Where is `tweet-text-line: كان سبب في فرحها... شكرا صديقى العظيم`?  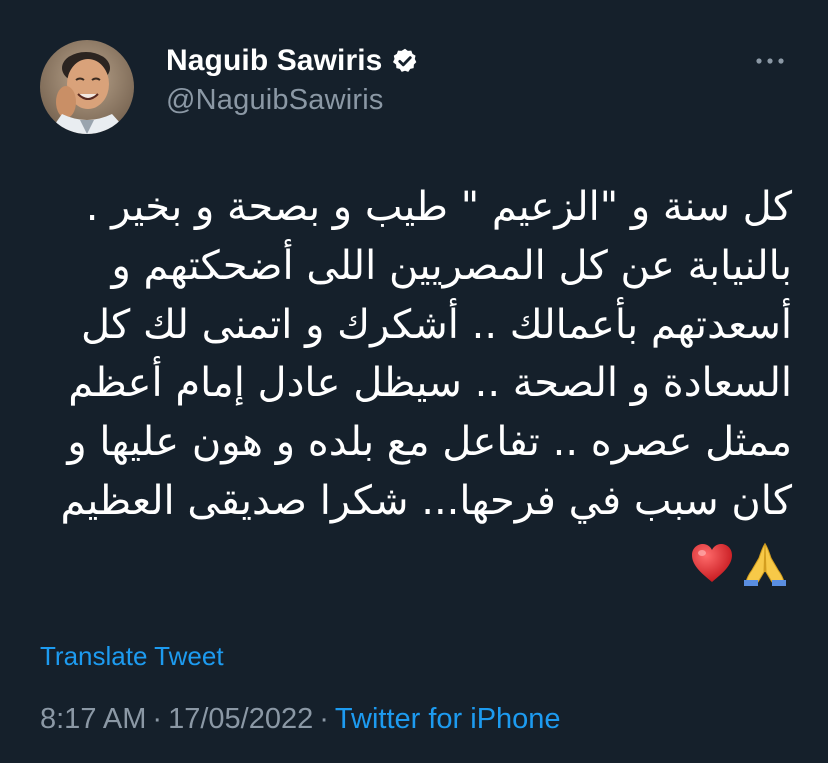 tweet-text-line: كان سبب في فرحها... شكرا صديقى العظيم is located at coordinates (426, 500).